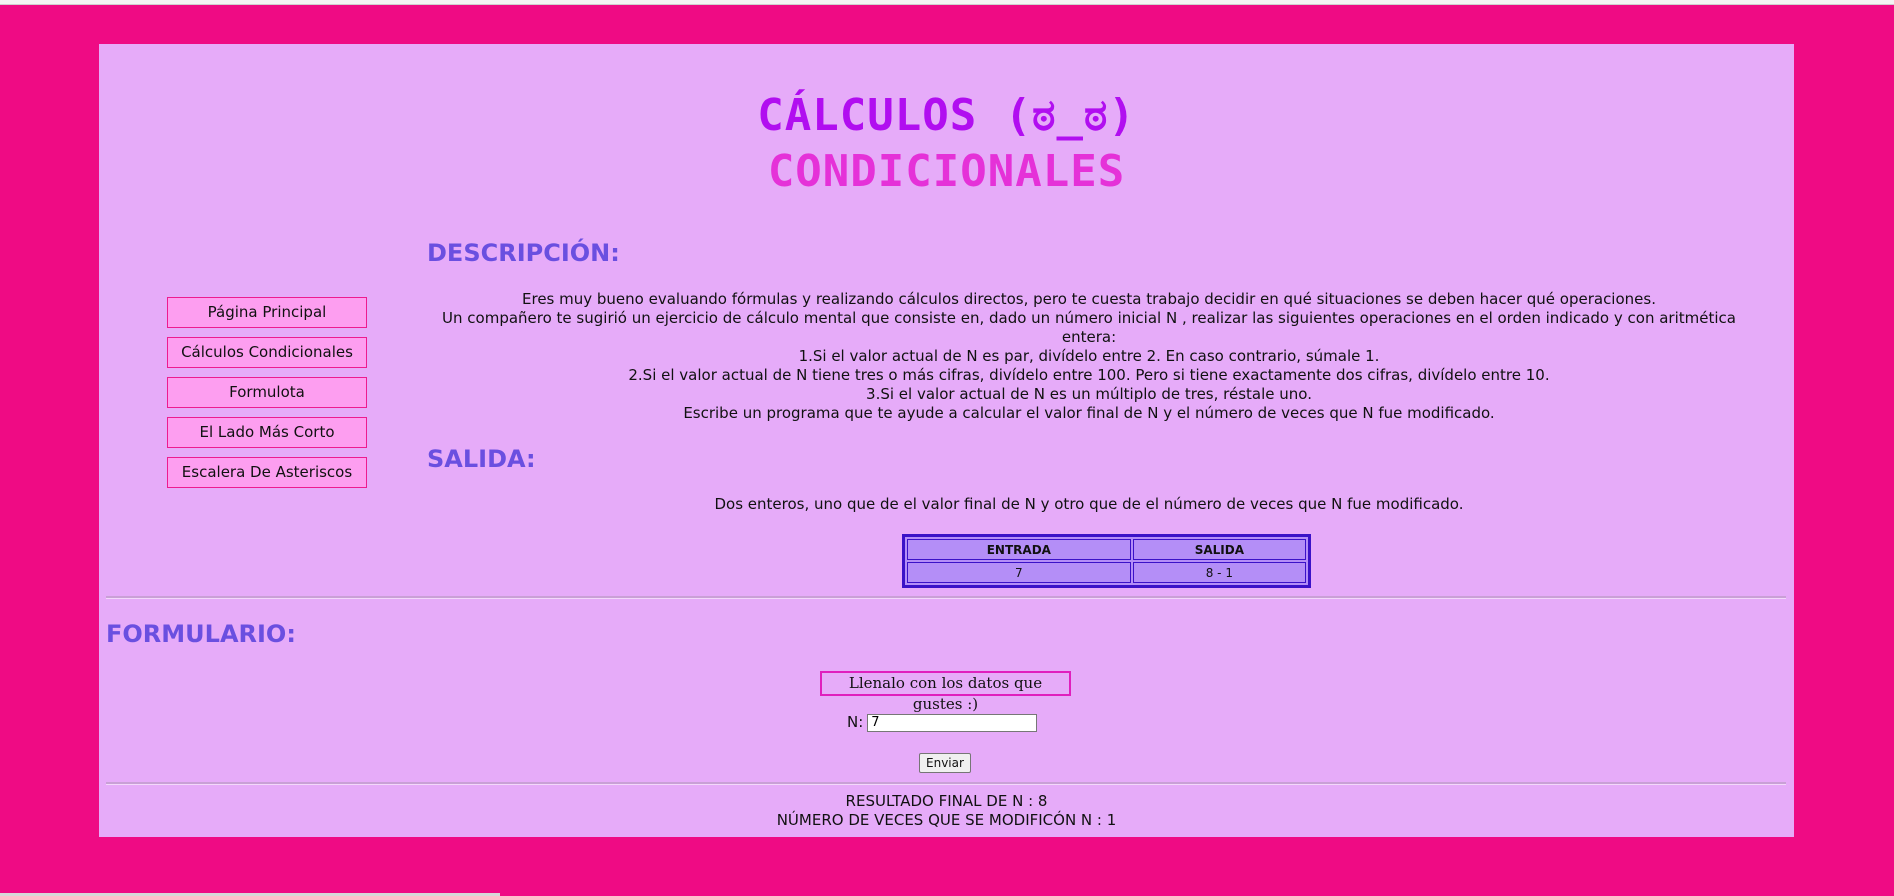 The image size is (1894, 896). Describe the element at coordinates (945, 763) in the screenshot. I see `enviar-button: Enviar` at that location.